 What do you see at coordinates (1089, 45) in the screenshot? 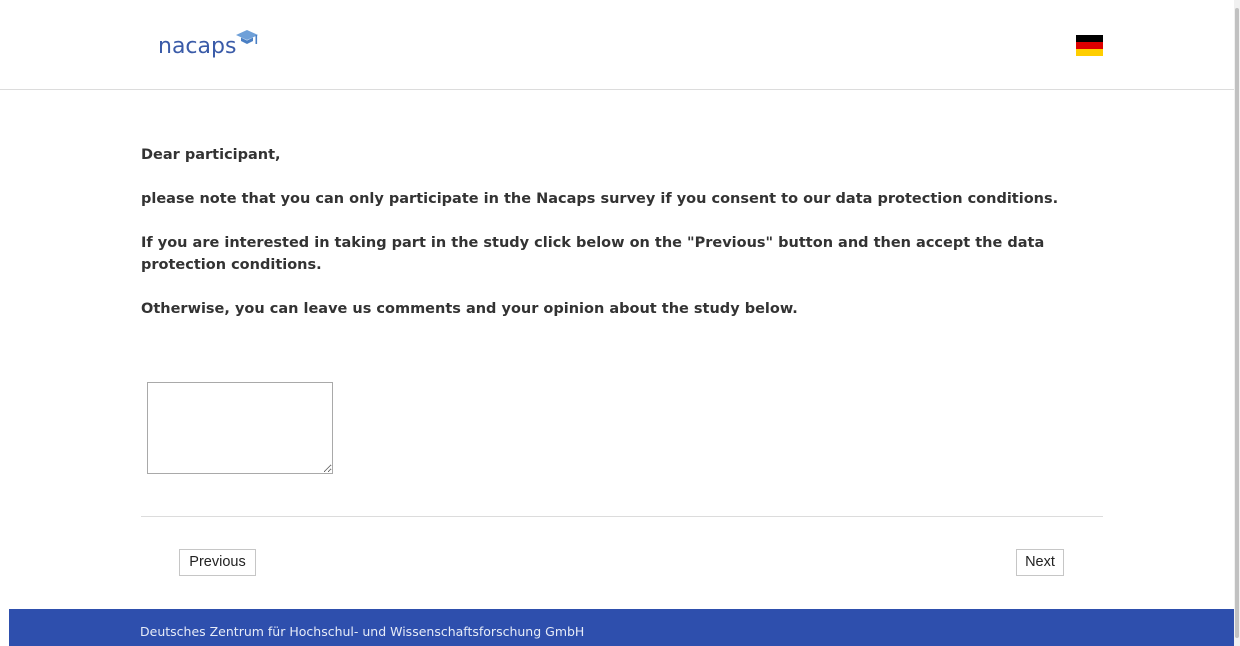
I see `german-flag-icon` at bounding box center [1089, 45].